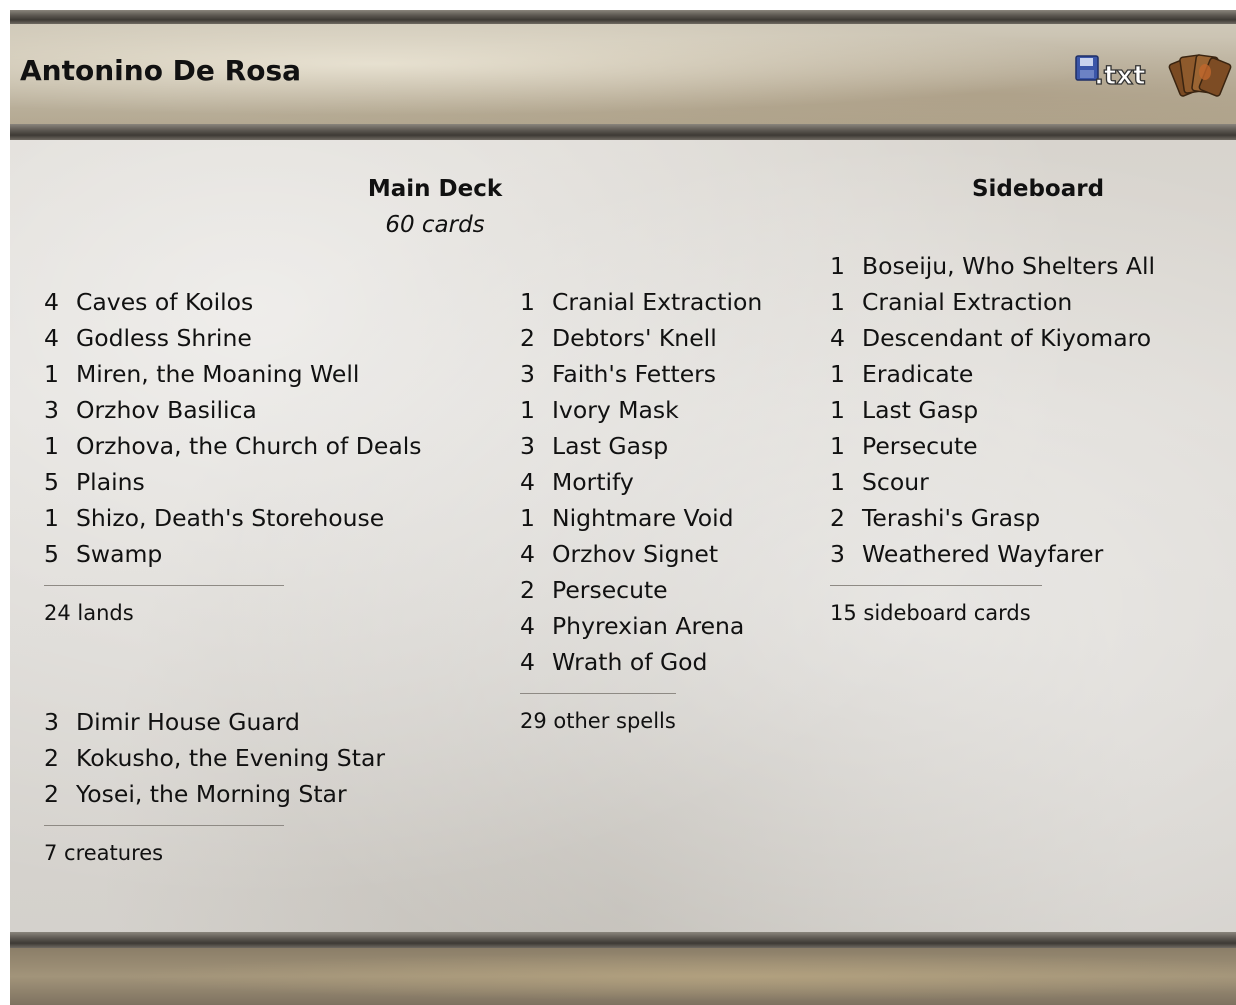  I want to click on list-item: 5 Plains, so click(233, 482).